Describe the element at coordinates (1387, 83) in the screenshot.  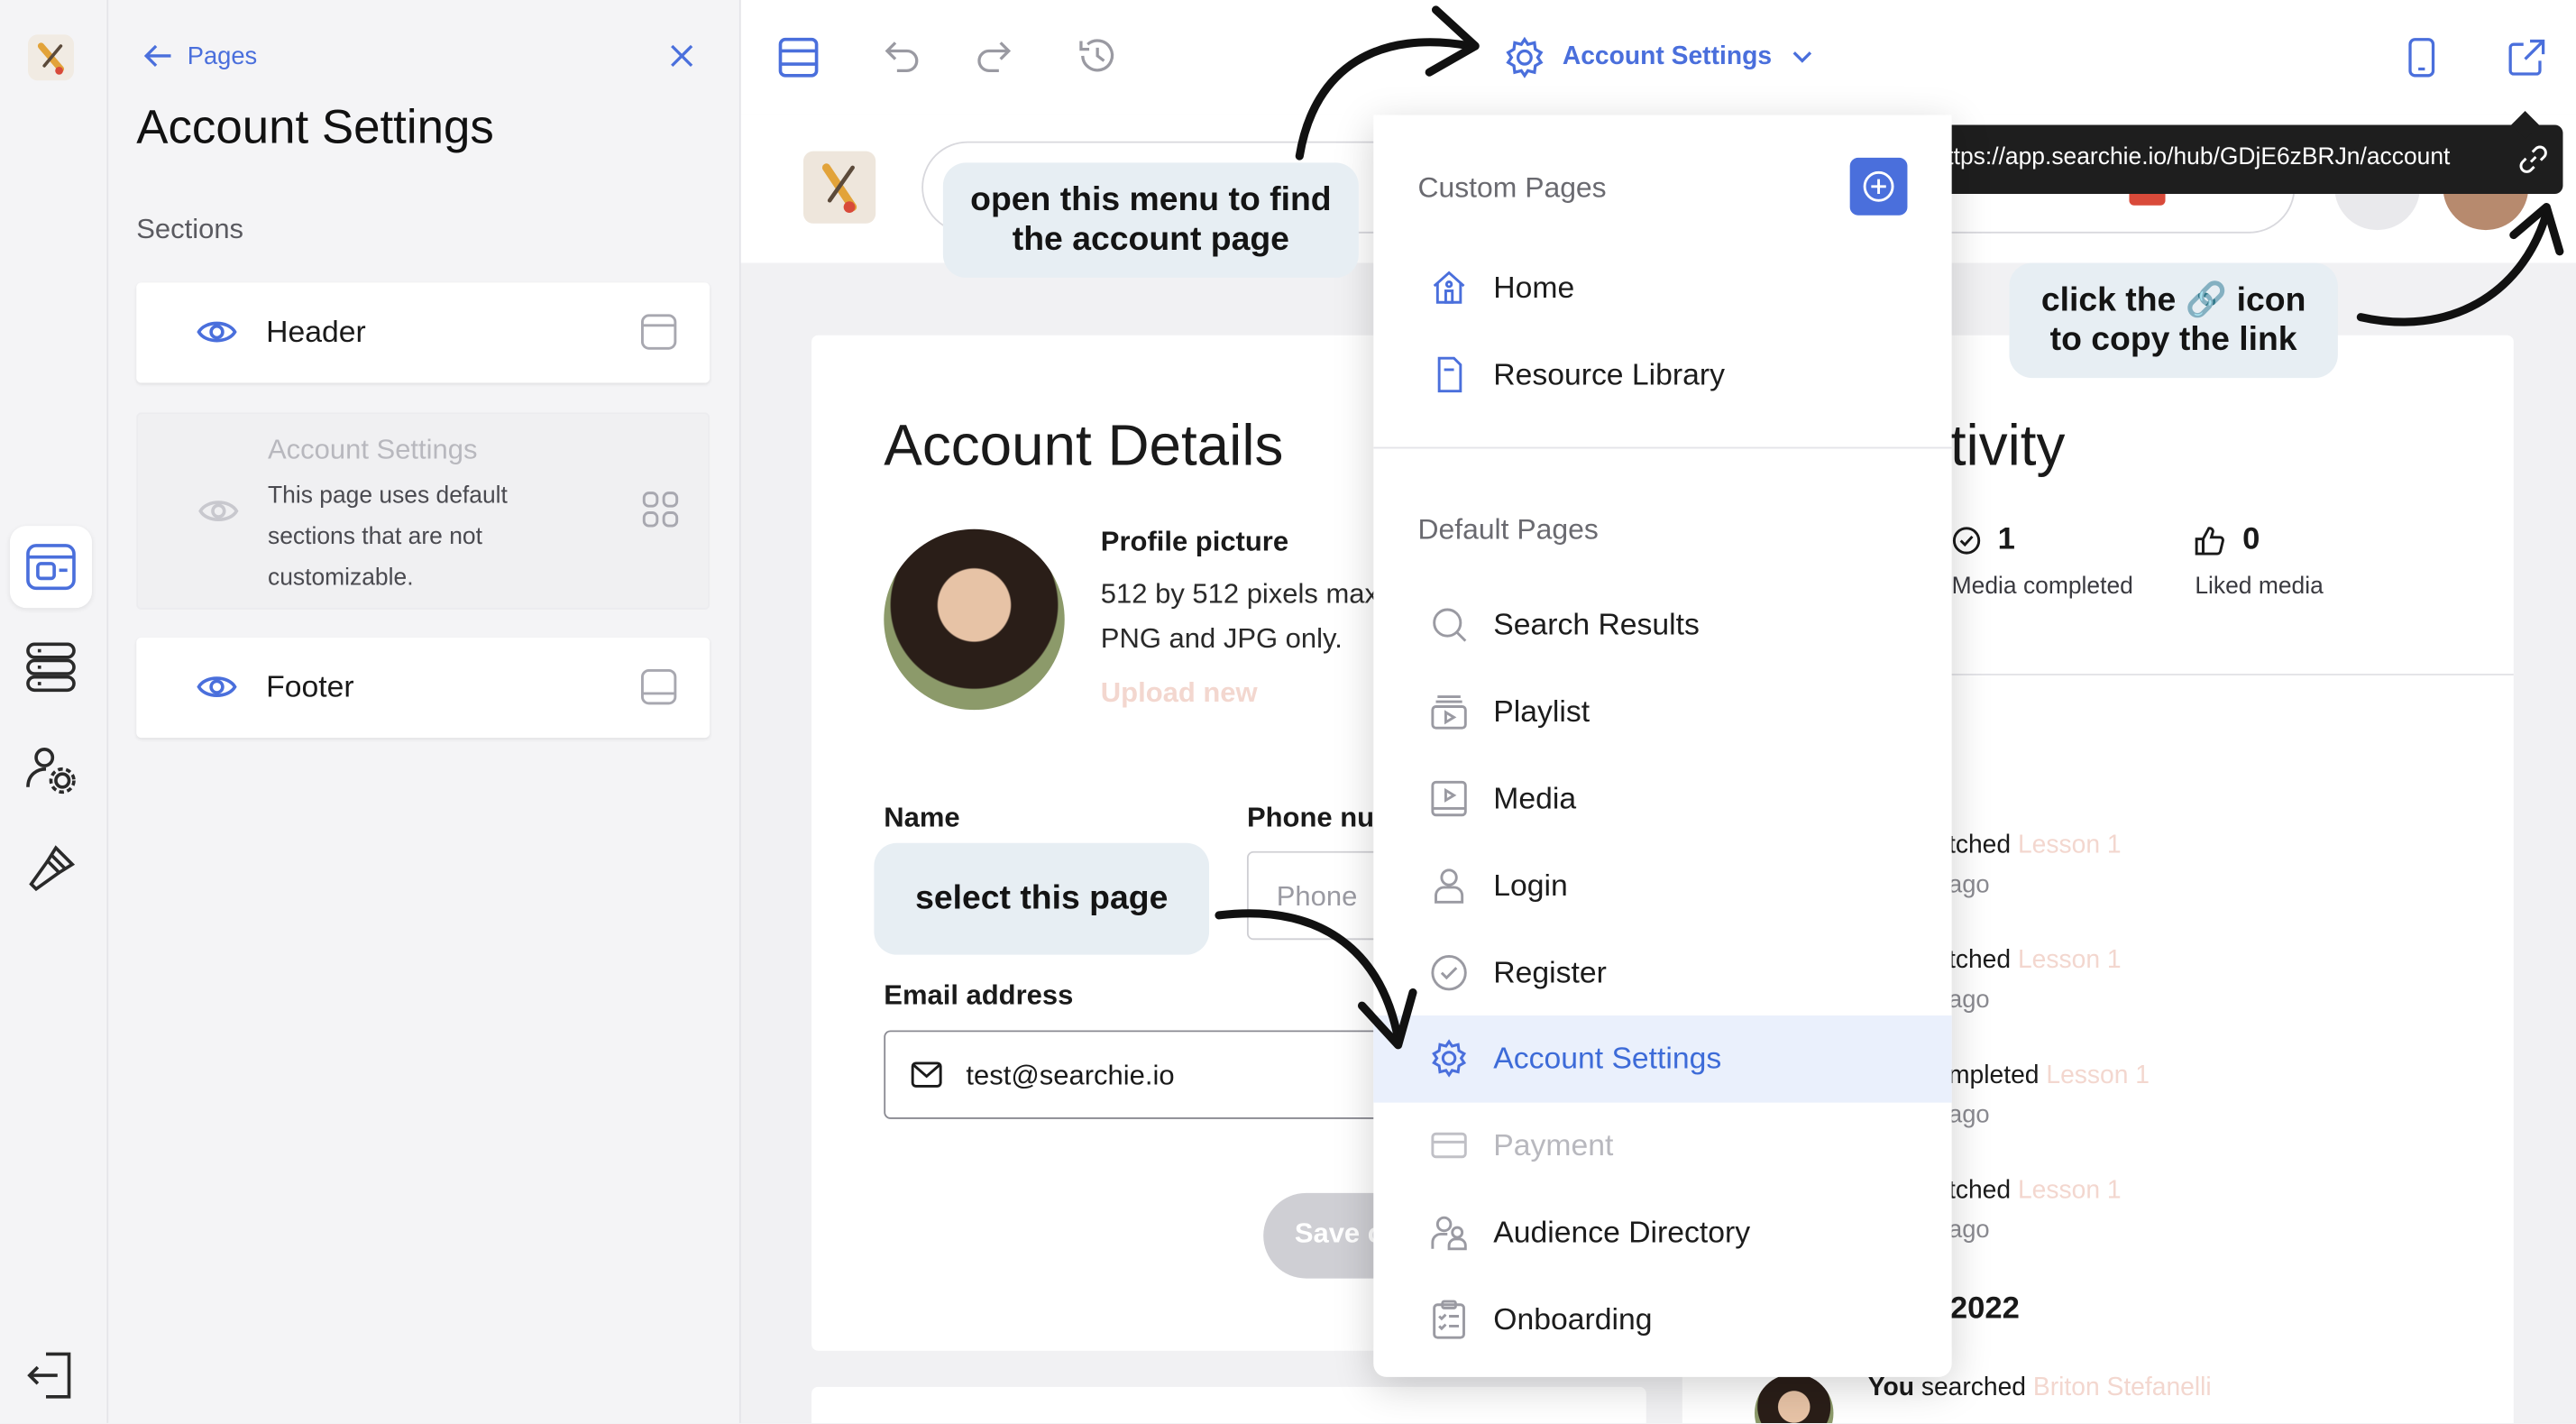
I see `arrow-to-menu` at that location.